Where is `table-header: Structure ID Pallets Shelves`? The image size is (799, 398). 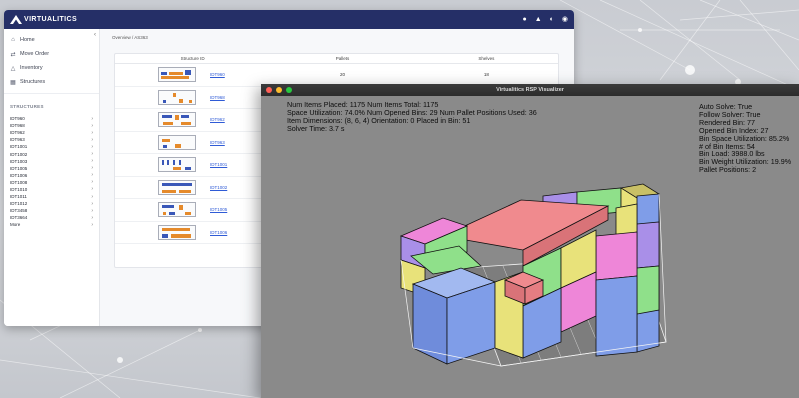 table-header: Structure ID Pallets Shelves is located at coordinates (336, 59).